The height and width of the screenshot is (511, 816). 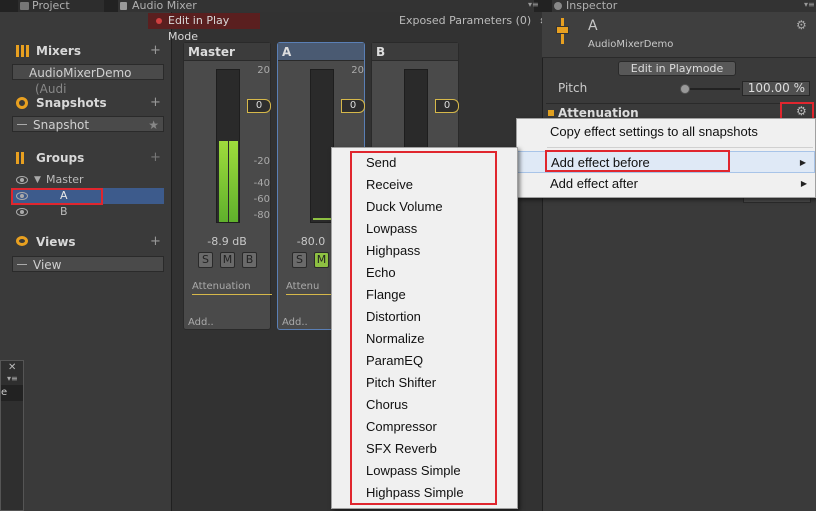 What do you see at coordinates (48, 51) in the screenshot?
I see `mixers-header: Mixers` at bounding box center [48, 51].